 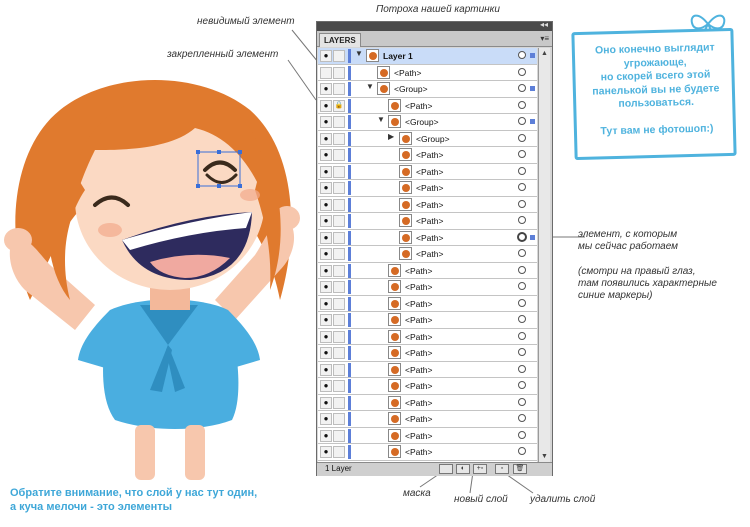 I want to click on expand-triangle-icon: ▶, so click(x=391, y=136).